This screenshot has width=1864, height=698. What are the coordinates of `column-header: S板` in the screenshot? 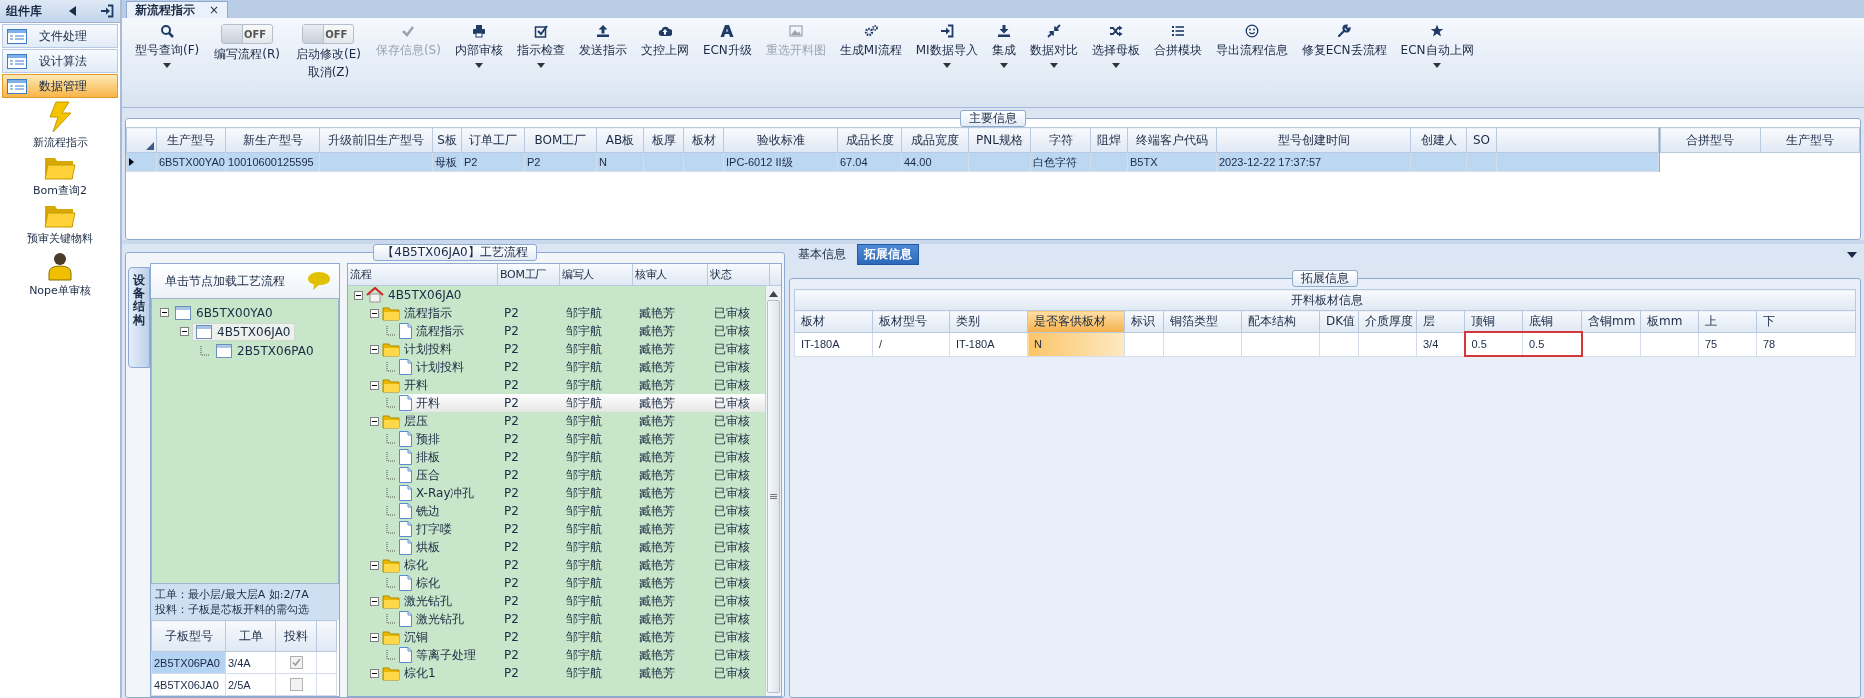 It's located at (447, 140).